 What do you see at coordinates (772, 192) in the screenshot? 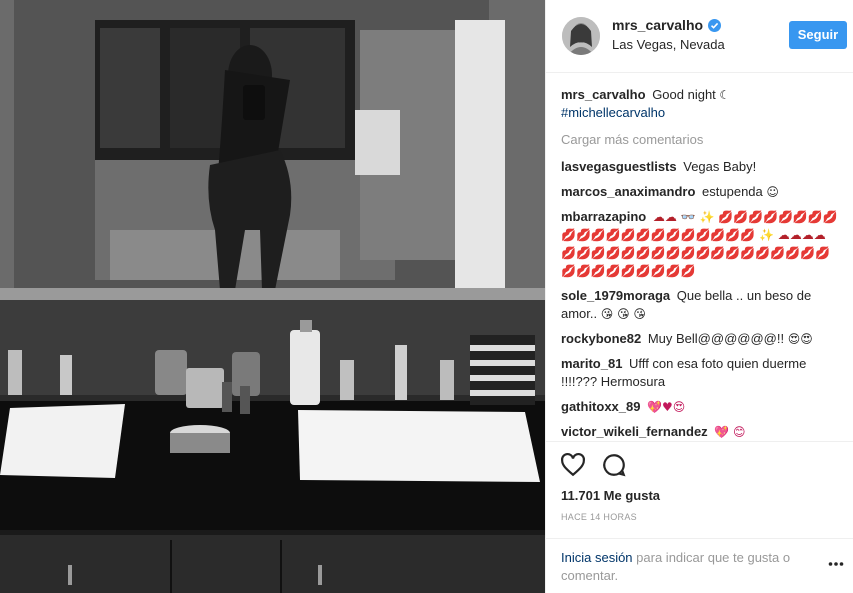
I see `comment-emoji: ☺` at bounding box center [772, 192].